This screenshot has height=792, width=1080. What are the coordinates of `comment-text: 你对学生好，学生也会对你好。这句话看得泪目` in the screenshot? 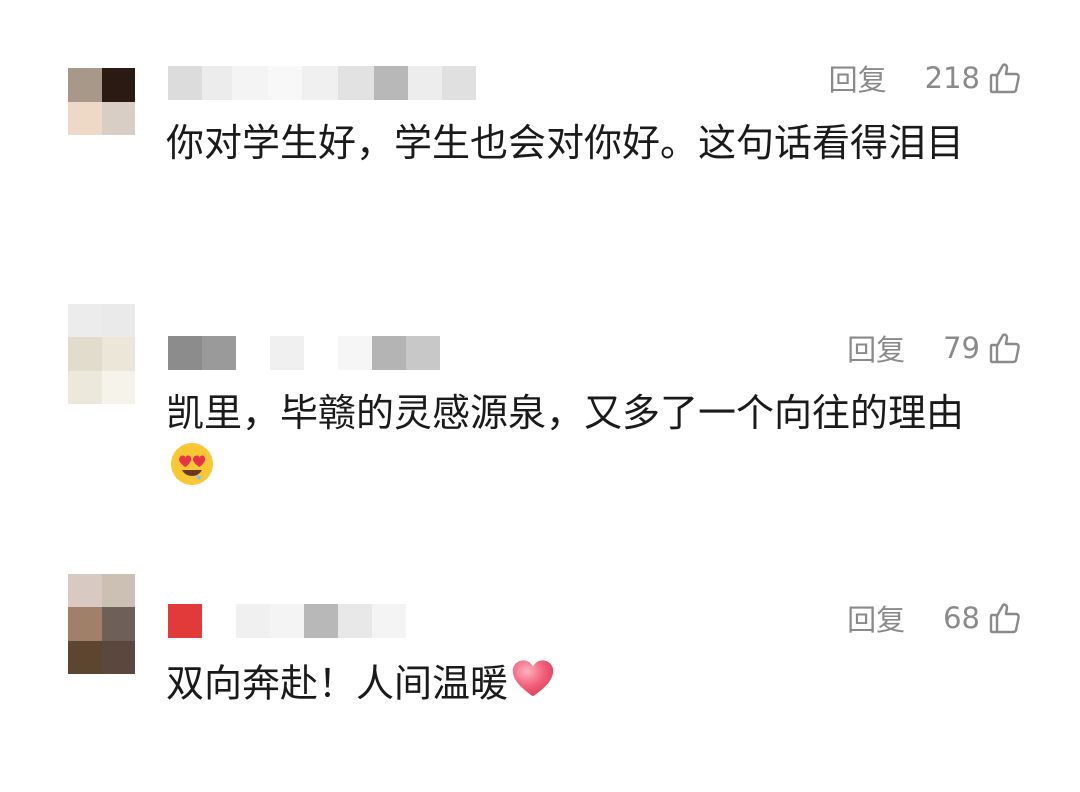 It's located at (586, 143).